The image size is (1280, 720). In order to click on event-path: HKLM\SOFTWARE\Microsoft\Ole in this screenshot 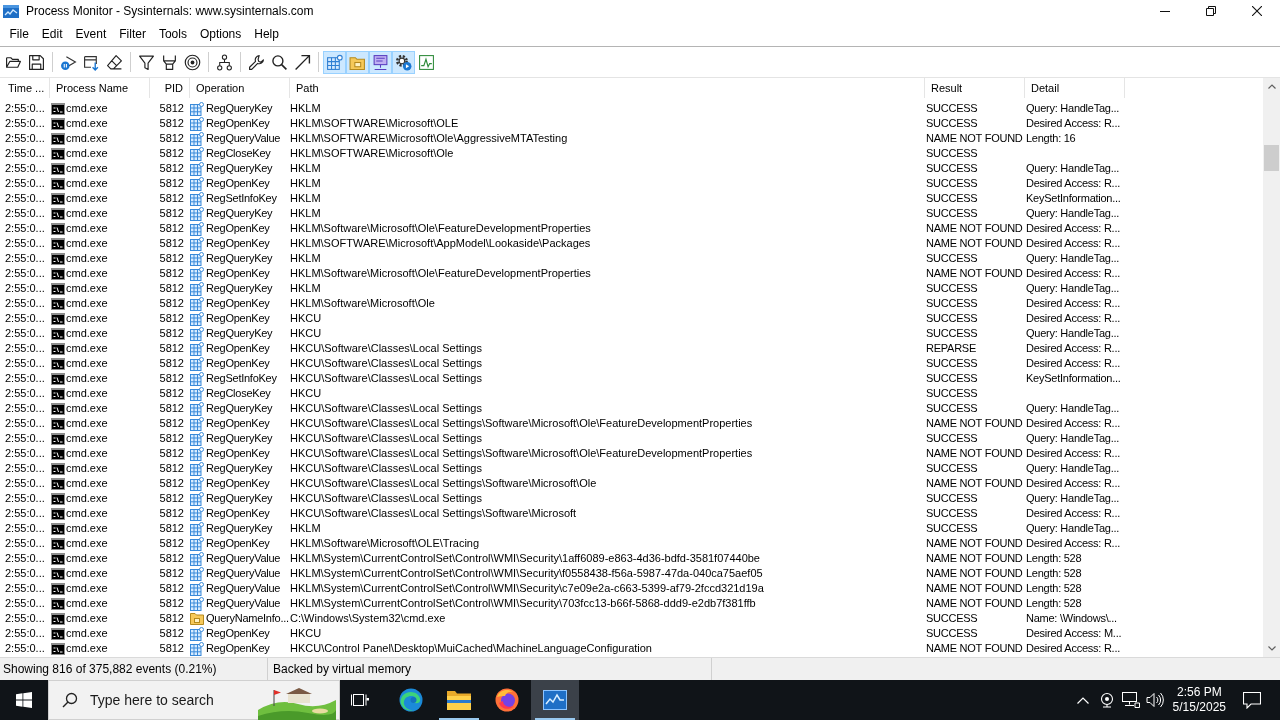, I will do `click(372, 153)`.